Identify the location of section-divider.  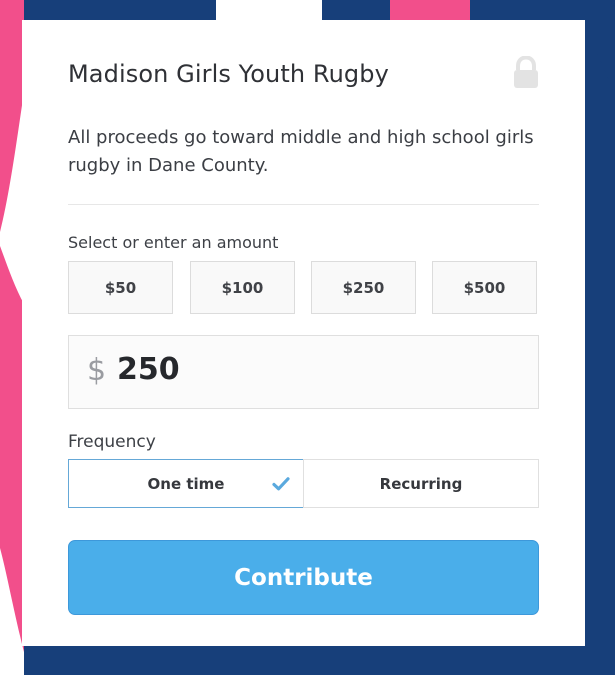
(303, 204).